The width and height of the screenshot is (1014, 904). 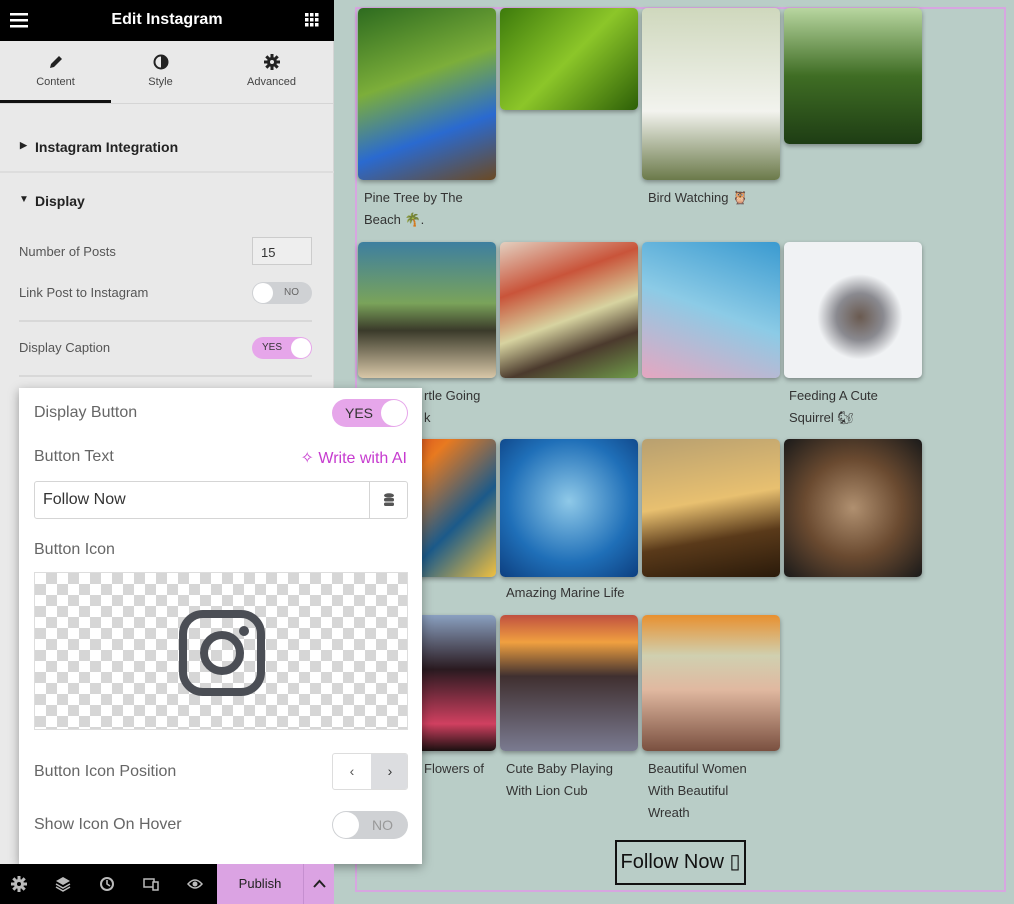 What do you see at coordinates (74, 456) in the screenshot?
I see `button-text-label: Button Text` at bounding box center [74, 456].